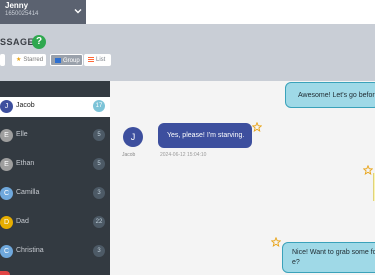 The height and width of the screenshot is (275, 375). I want to click on star-icon: ★, so click(19, 60).